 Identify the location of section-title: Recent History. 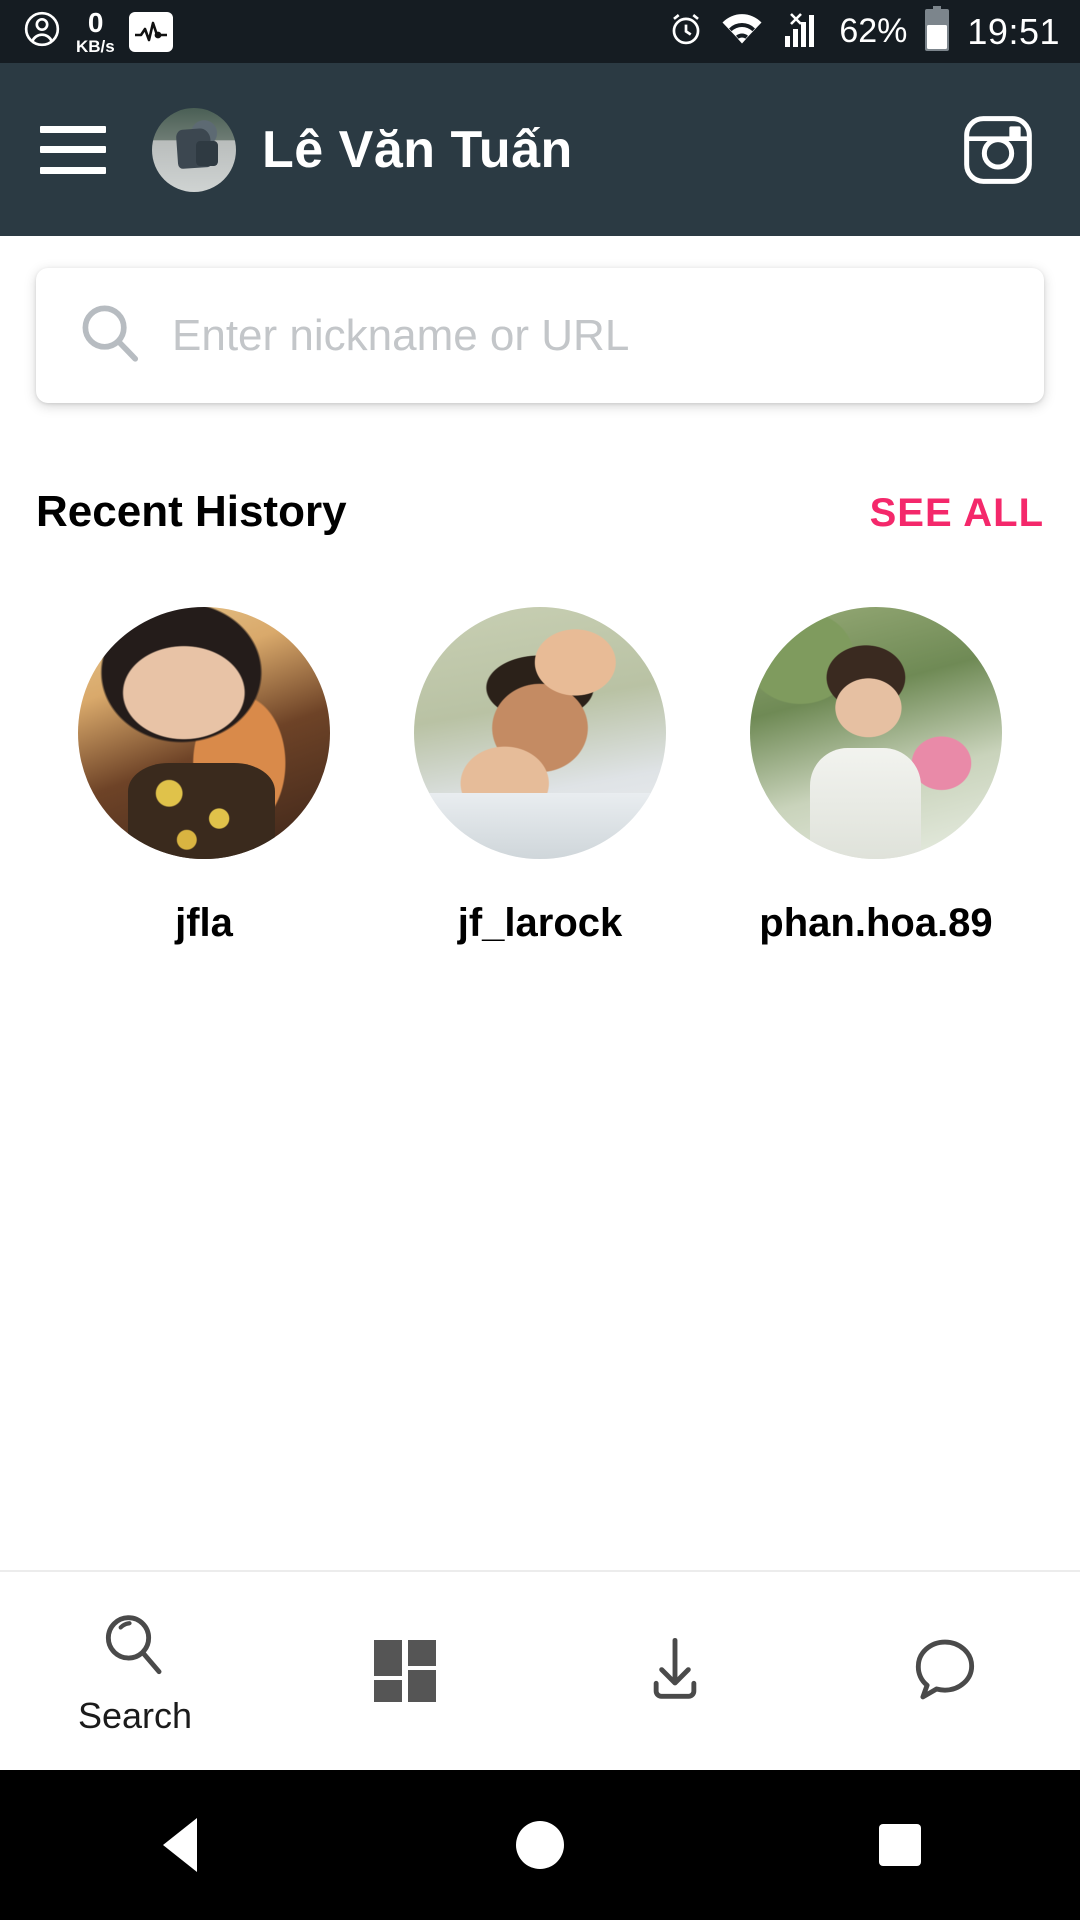
(191, 511).